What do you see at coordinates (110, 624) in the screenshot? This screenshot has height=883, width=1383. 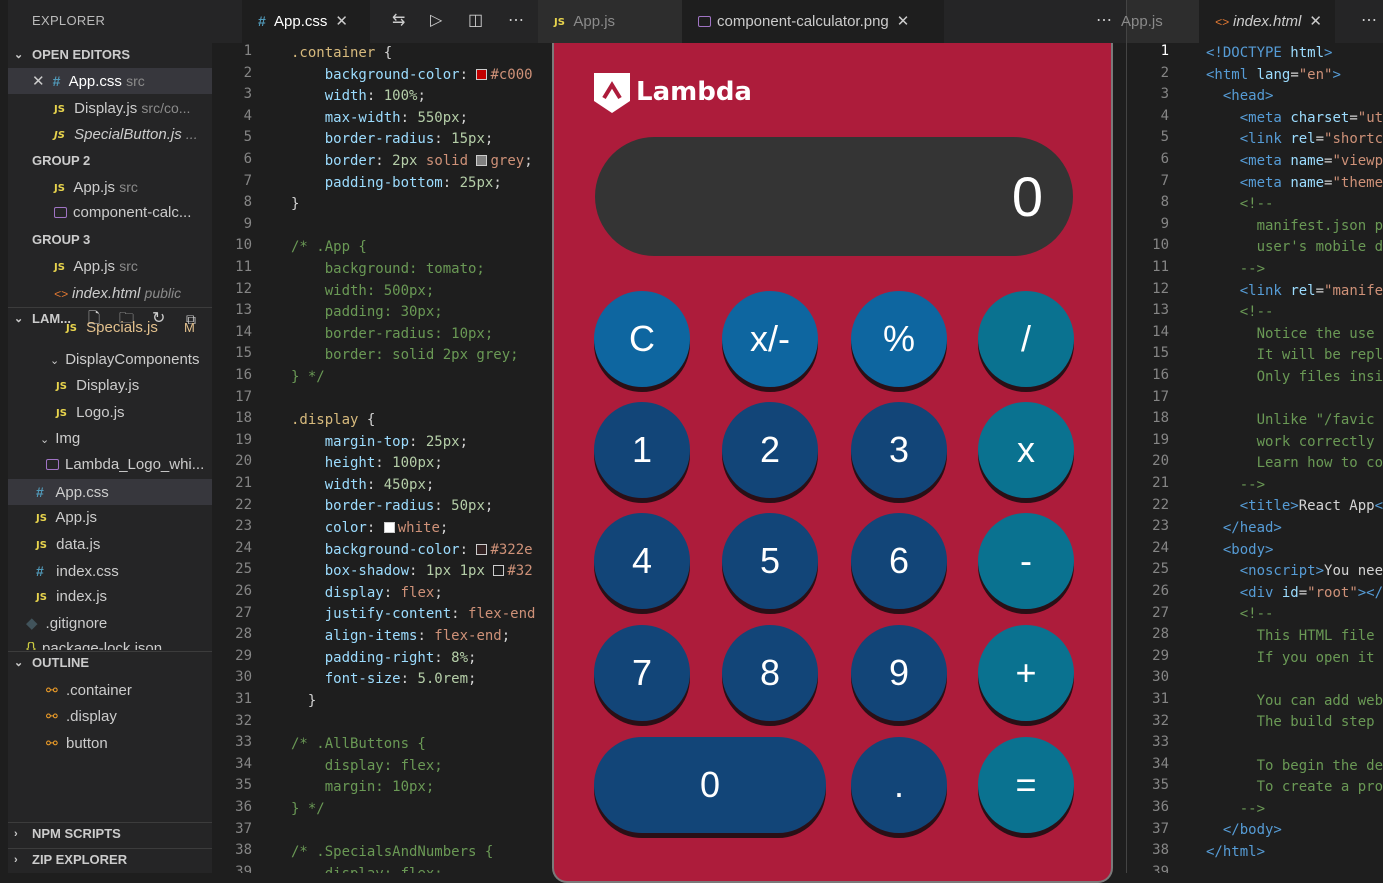 I see `tree-gitignore: ◆ .gitignore` at bounding box center [110, 624].